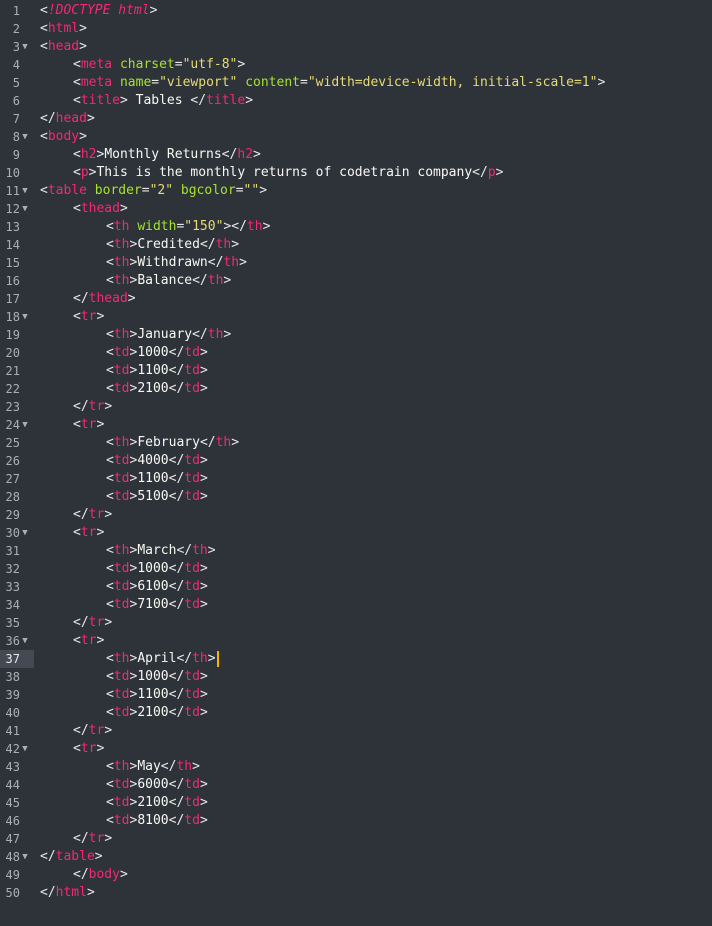 This screenshot has height=926, width=712. What do you see at coordinates (356, 479) in the screenshot?
I see `code-line: 27 <td>1100</td>` at bounding box center [356, 479].